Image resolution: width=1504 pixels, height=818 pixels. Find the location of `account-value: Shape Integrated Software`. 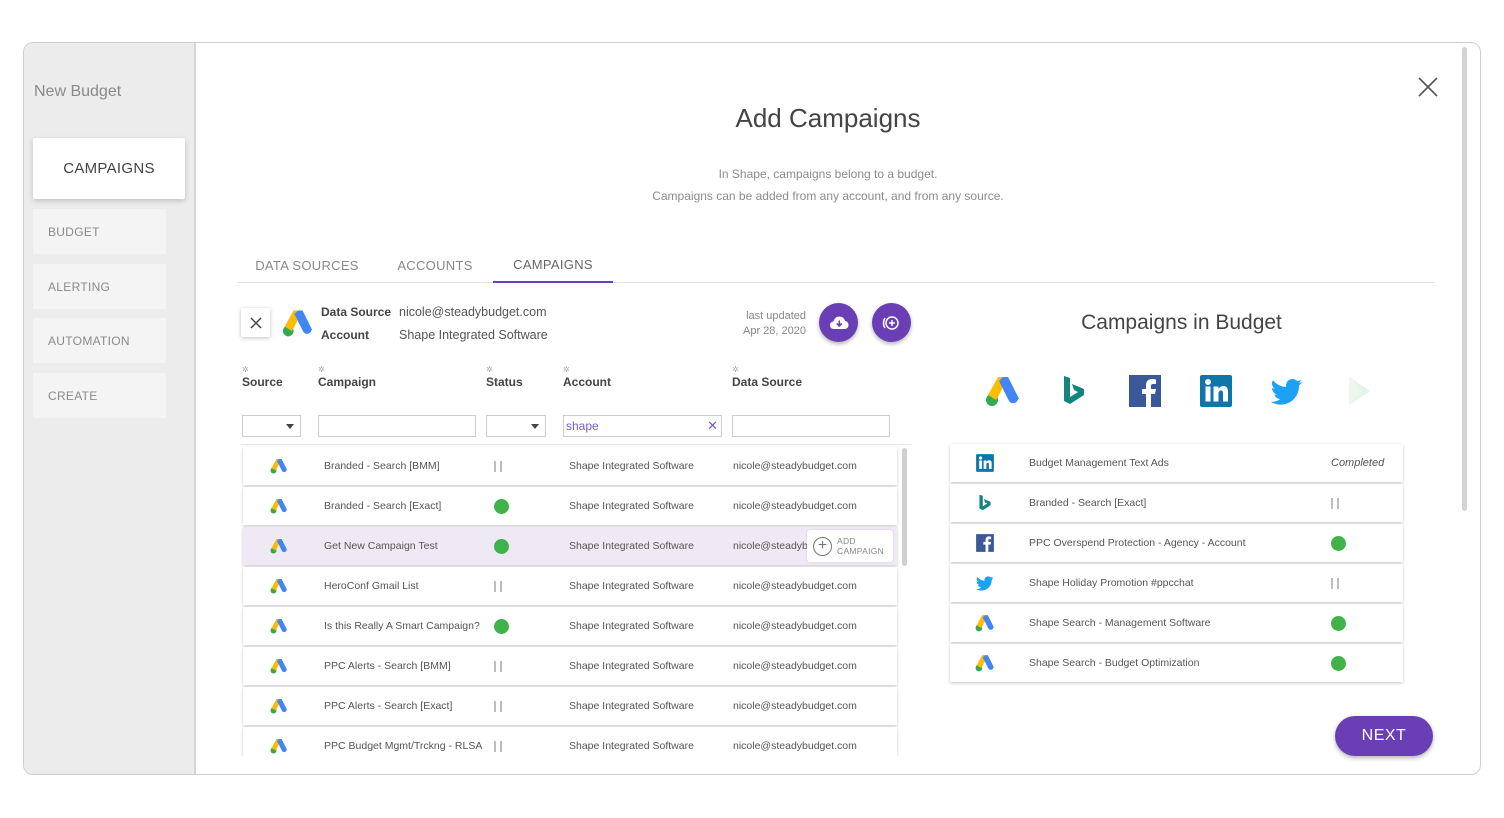

account-value: Shape Integrated Software is located at coordinates (473, 335).